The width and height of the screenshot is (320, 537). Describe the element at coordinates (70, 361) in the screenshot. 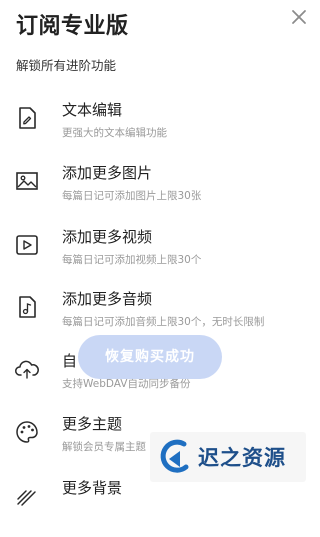

I see `feature-name: 自` at that location.